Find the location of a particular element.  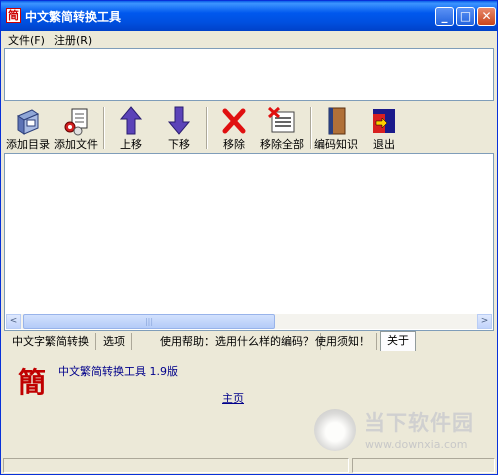

app-name-version: 中文繁简转换工具 1.9版 is located at coordinates (118, 371).